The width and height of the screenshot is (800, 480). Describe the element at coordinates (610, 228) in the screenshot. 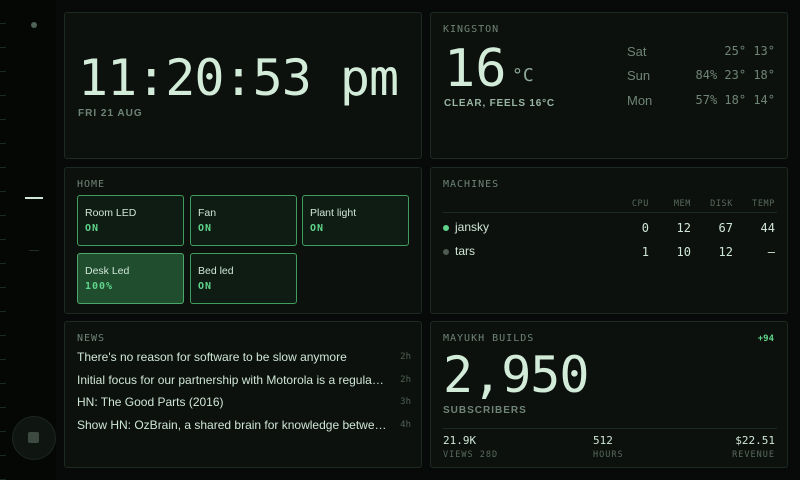

I see `table-row: jansky 0 12 67 44` at that location.